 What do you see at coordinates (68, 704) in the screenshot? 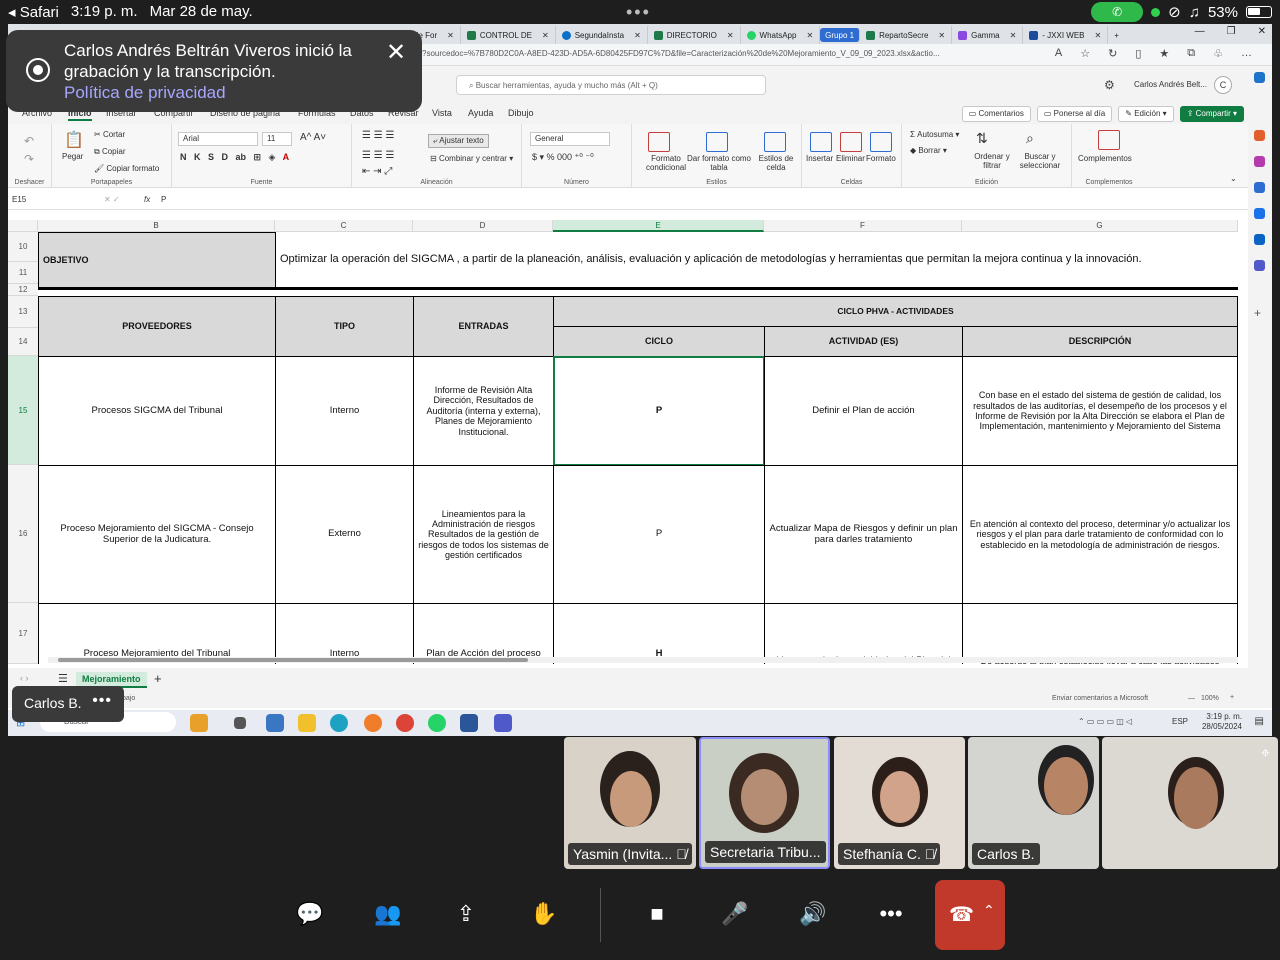
I see `presenter-name-pill: Carlos B. •••` at bounding box center [68, 704].